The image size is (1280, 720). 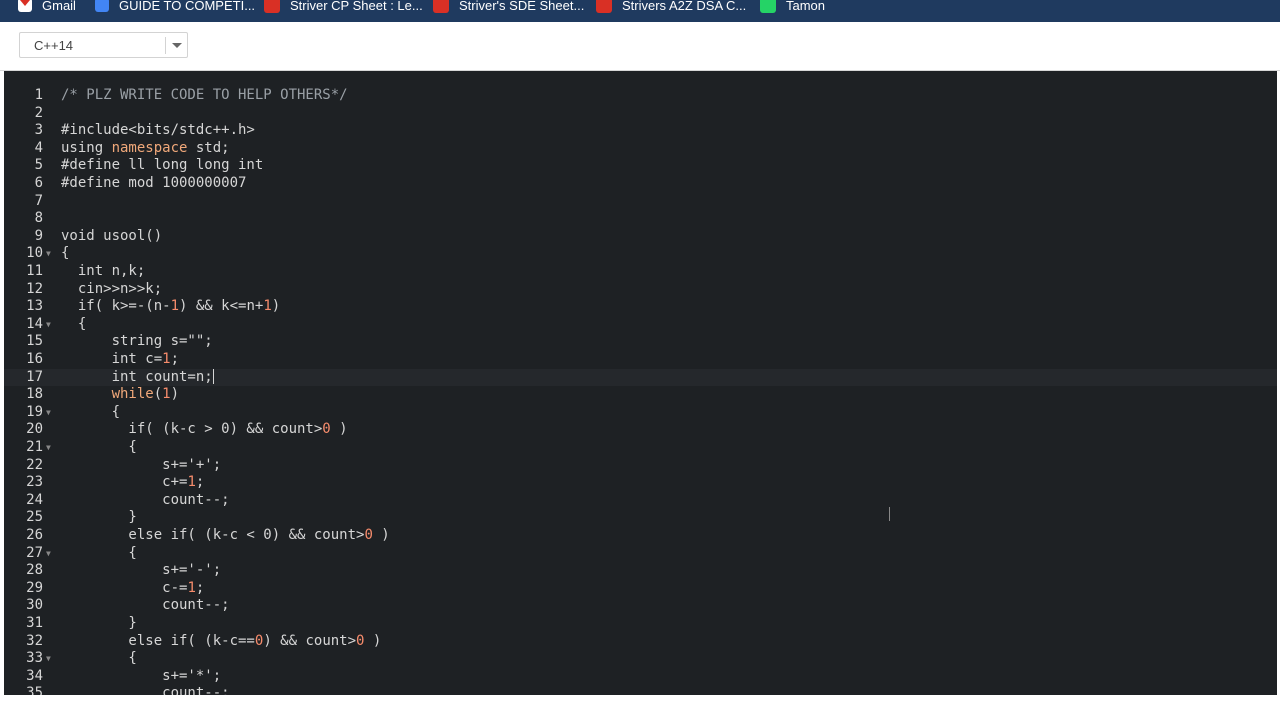 What do you see at coordinates (640, 536) in the screenshot?
I see `code-line: 26 else if( (k-c < 0) && count>0 )` at bounding box center [640, 536].